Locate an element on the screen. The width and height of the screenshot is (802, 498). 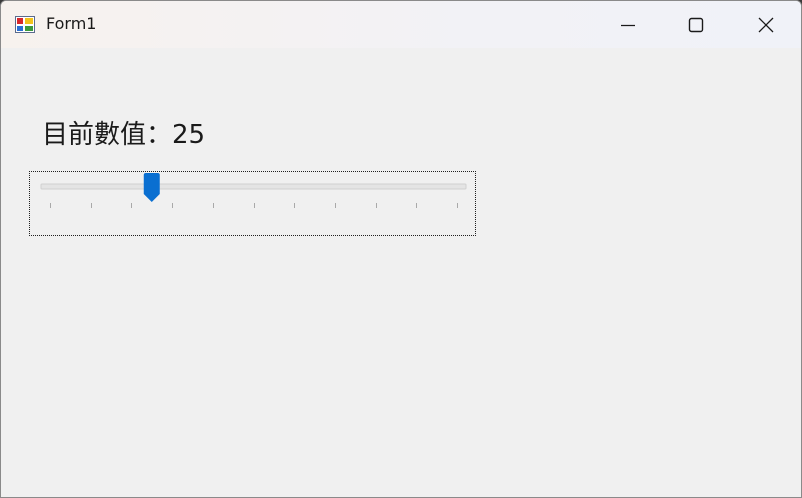
trackbar-graphic is located at coordinates (253, 190).